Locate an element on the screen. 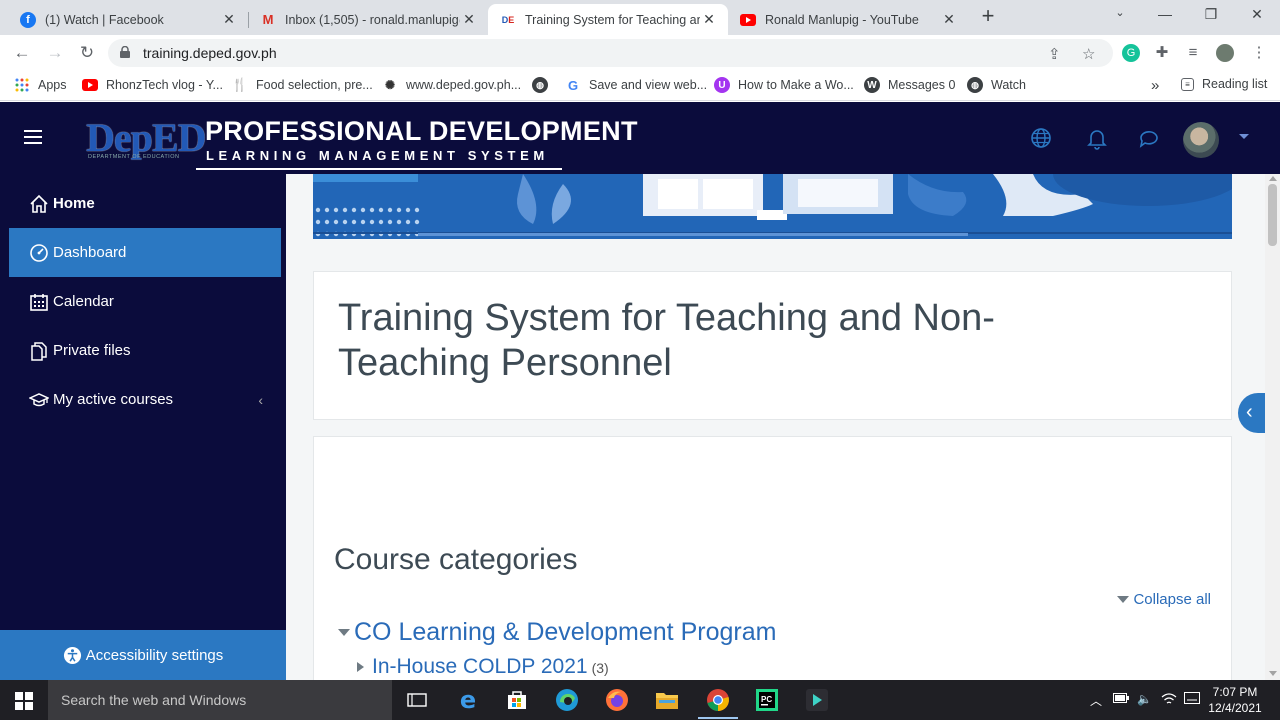 The image size is (1280, 720). sidebar-item-my-active-courses: My active courses ‹ is located at coordinates (145, 399).